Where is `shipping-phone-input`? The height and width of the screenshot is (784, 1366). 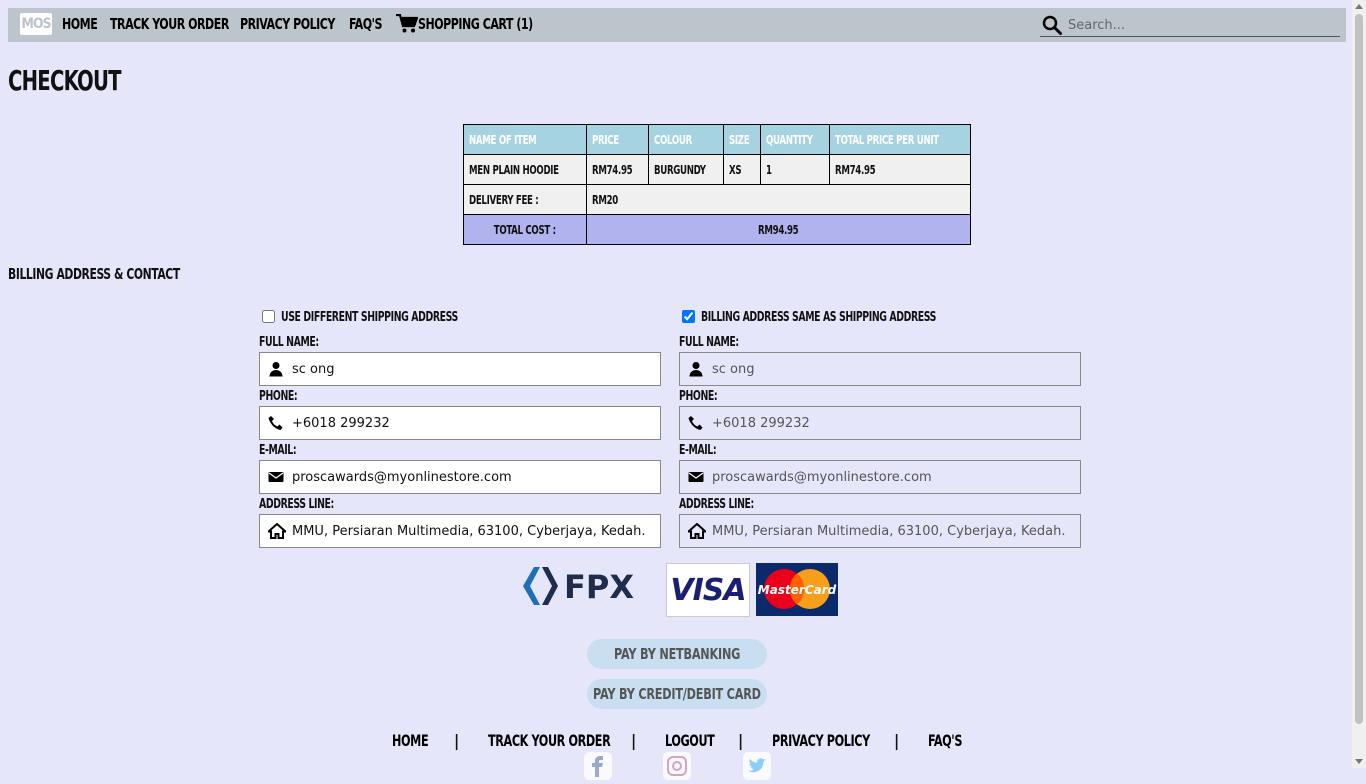 shipping-phone-input is located at coordinates (472, 423).